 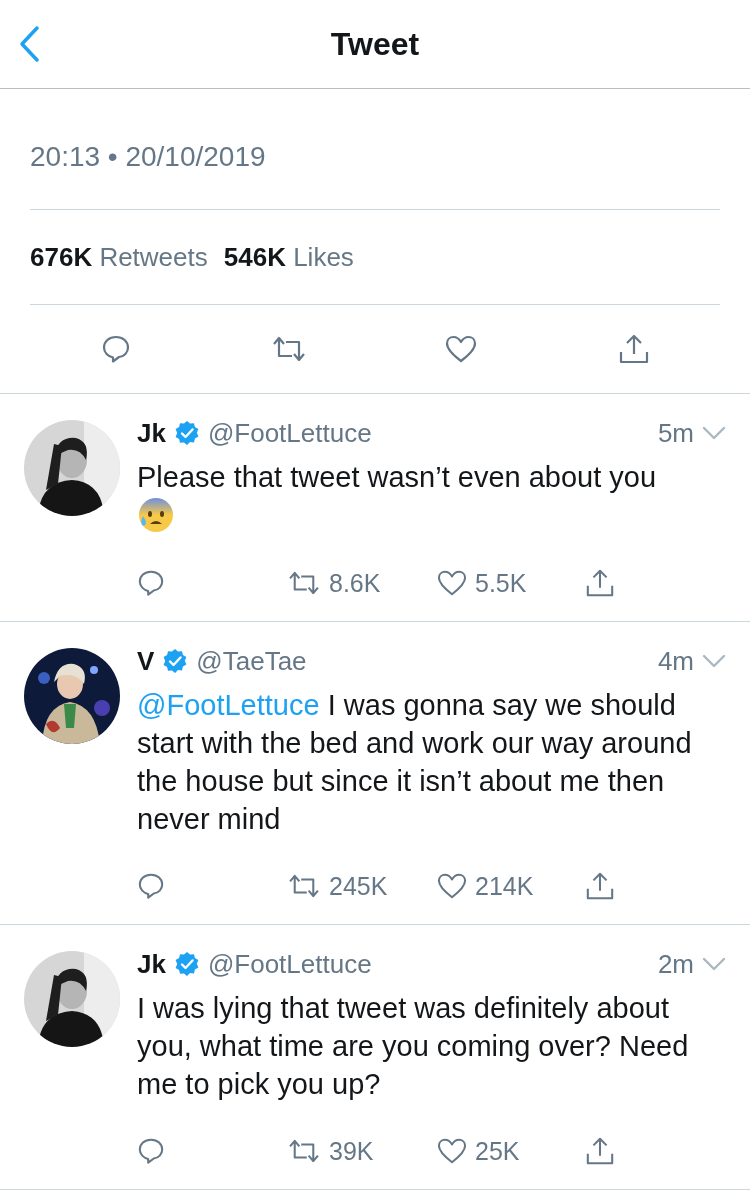 What do you see at coordinates (675, 964) in the screenshot?
I see `reply-time: 2m` at bounding box center [675, 964].